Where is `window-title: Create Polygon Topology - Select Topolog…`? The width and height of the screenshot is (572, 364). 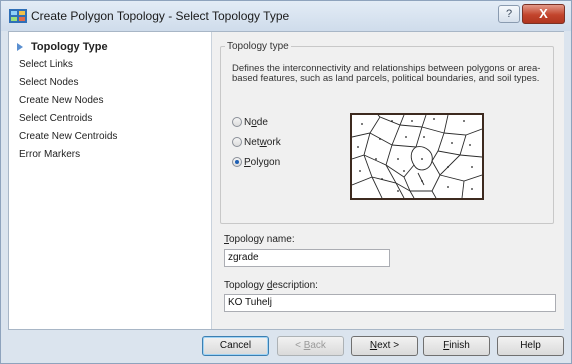
window-title: Create Polygon Topology - Select Topolog… is located at coordinates (160, 16).